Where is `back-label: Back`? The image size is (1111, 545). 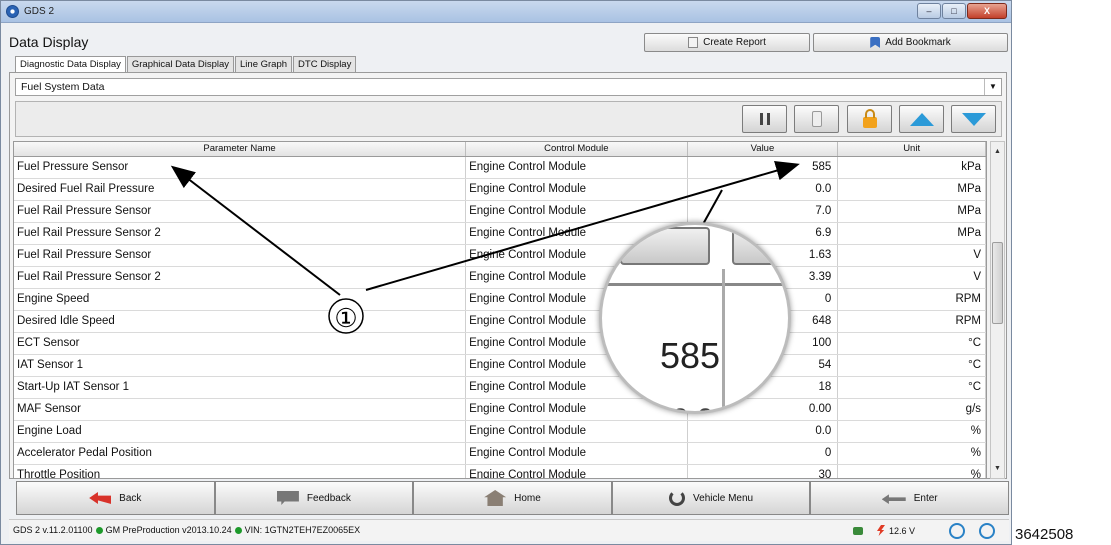
back-label: Back is located at coordinates (130, 498).